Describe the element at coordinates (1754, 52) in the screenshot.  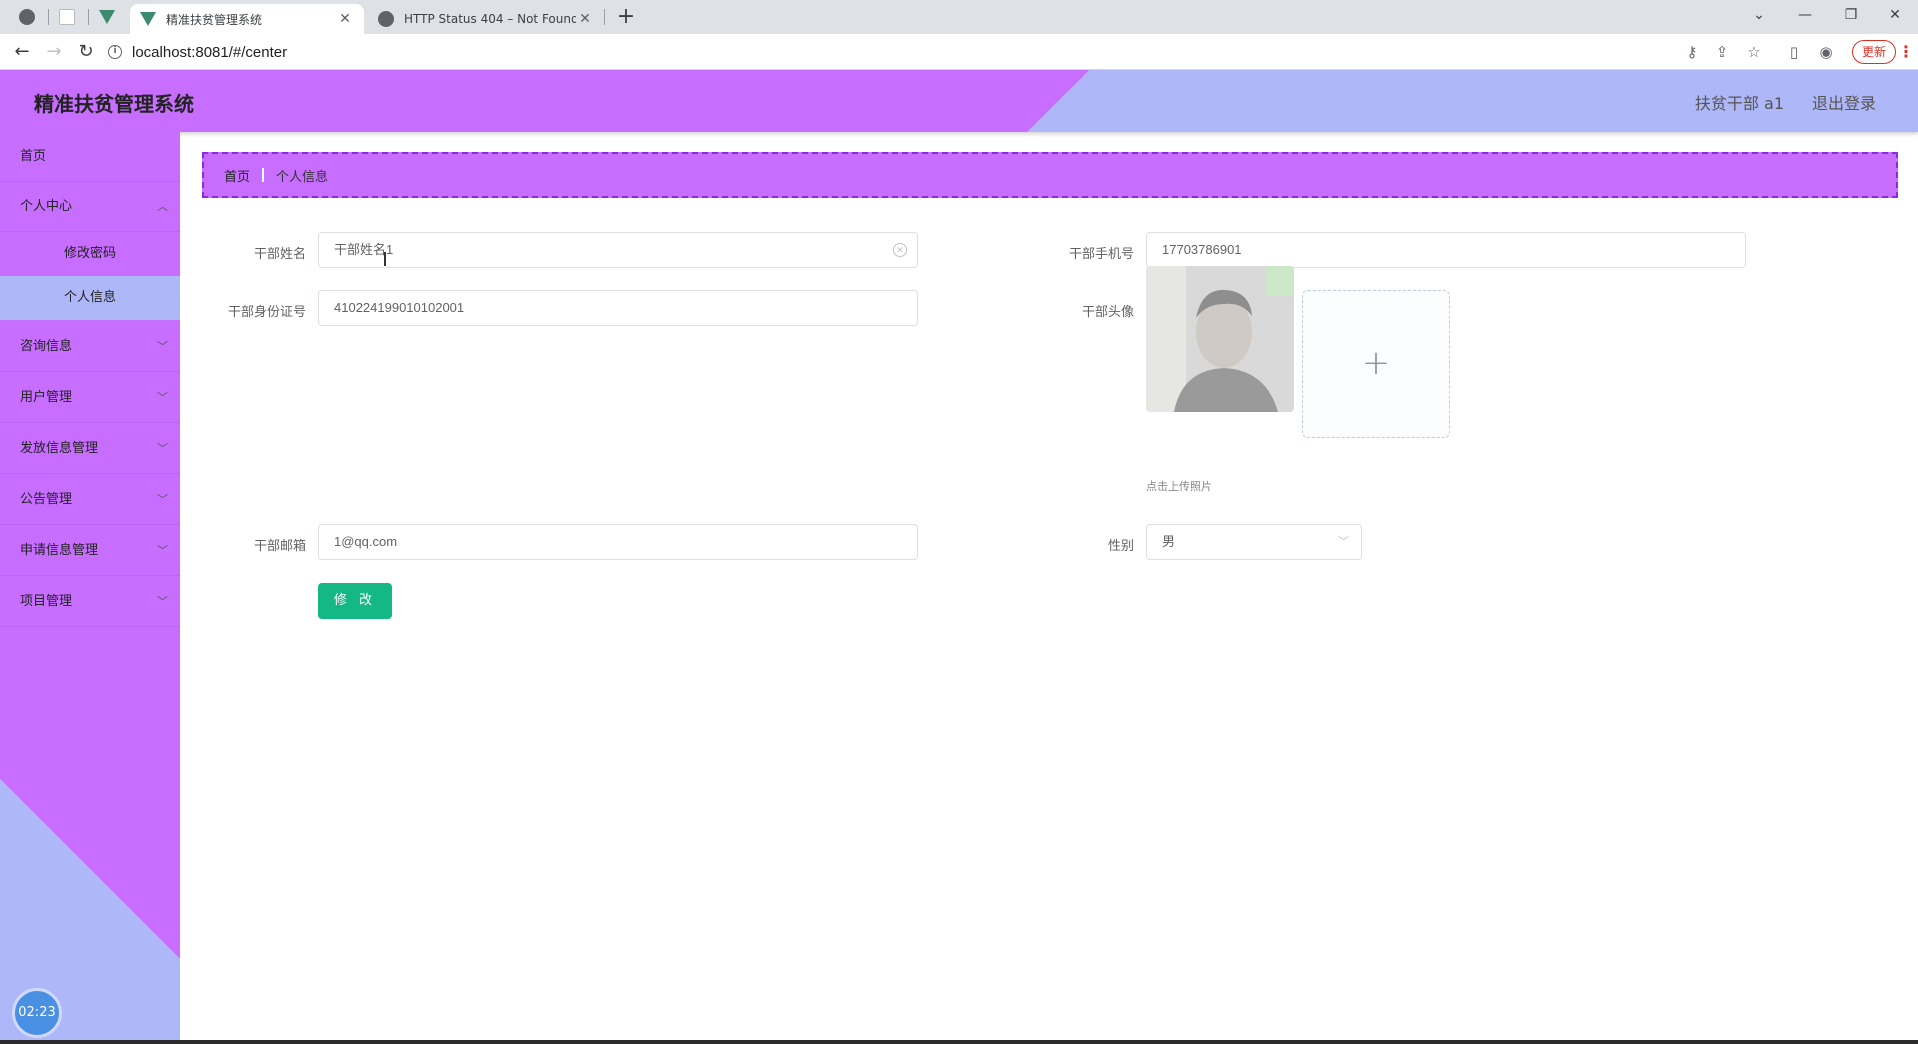
I see `star-icon: ☆` at that location.